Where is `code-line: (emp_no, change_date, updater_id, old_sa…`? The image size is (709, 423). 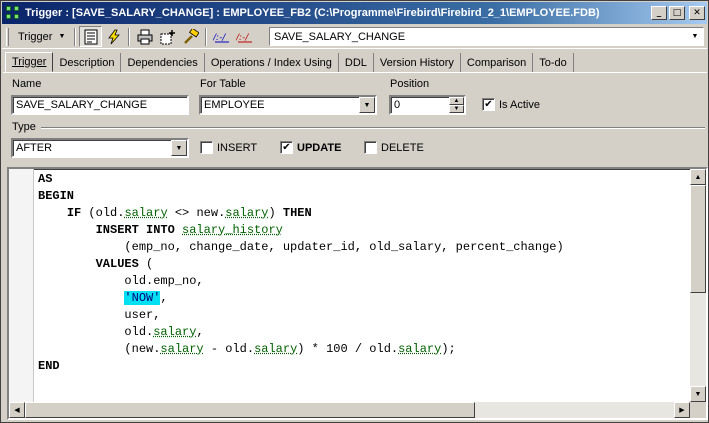 code-line: (emp_no, change_date, updater_id, old_sa… is located at coordinates (300, 247).